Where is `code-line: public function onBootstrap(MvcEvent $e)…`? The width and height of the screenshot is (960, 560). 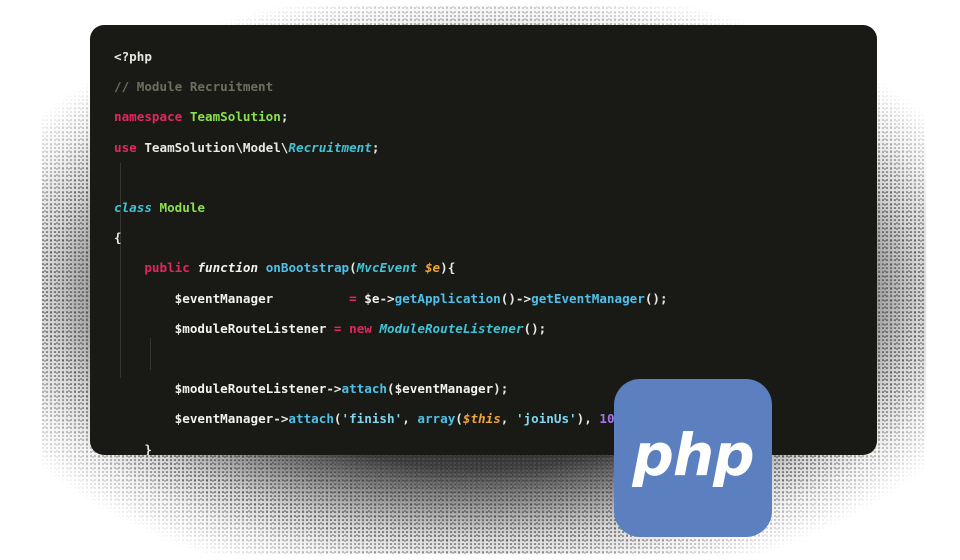 code-line: public function onBootstrap(MvcEvent $e)… is located at coordinates (300, 268).